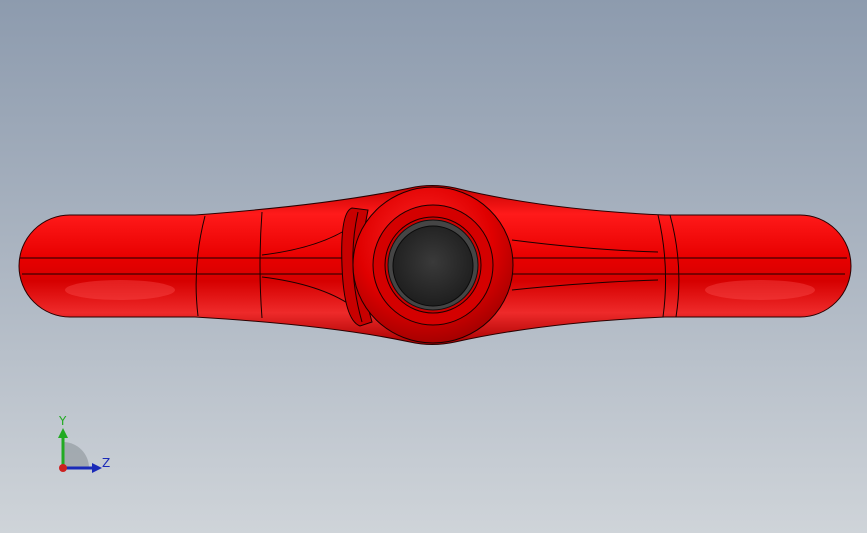  I want to click on drive-hole, so click(433, 266).